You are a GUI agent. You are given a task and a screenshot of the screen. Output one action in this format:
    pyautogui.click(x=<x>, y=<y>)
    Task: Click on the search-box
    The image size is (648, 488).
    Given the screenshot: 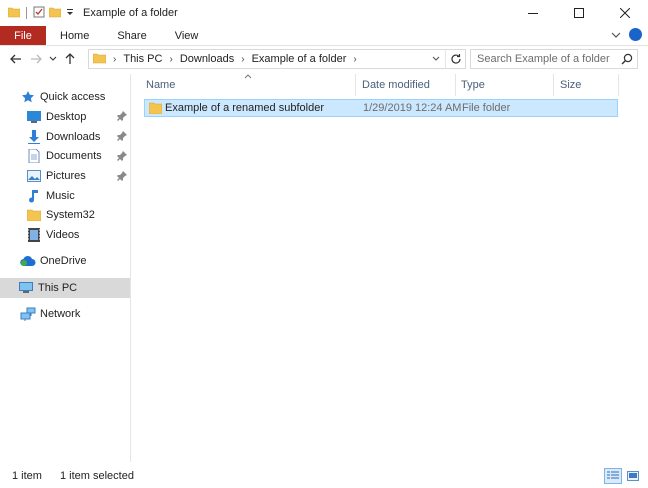 What is the action you would take?
    pyautogui.click(x=554, y=59)
    